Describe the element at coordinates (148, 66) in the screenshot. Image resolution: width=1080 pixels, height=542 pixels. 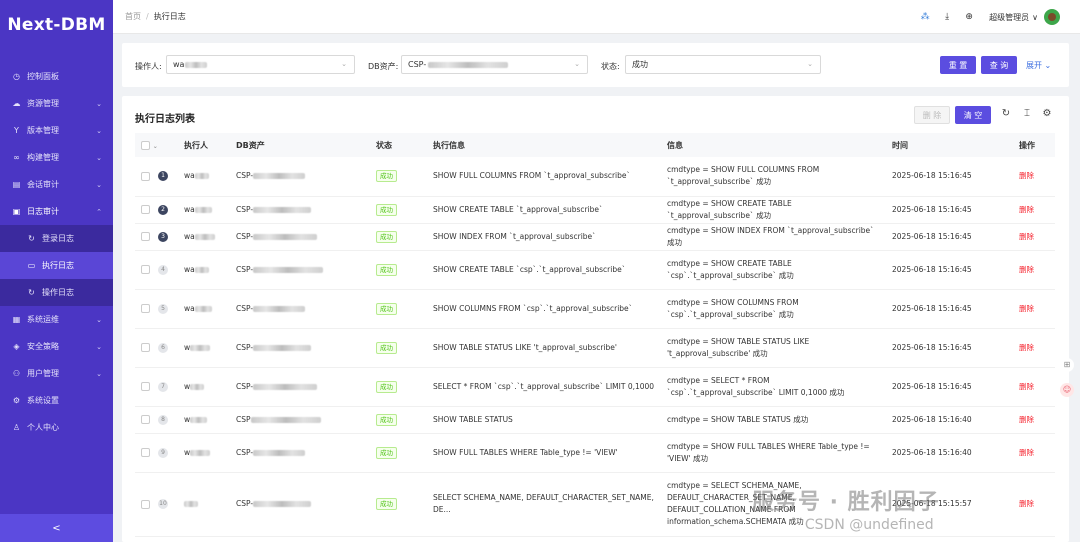
I see `operator-label: 操作人:` at that location.